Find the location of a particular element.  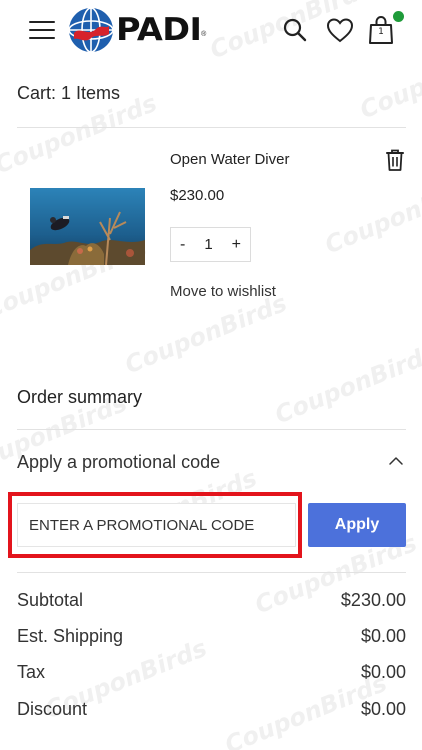

globe-logo-icon is located at coordinates (91, 30).